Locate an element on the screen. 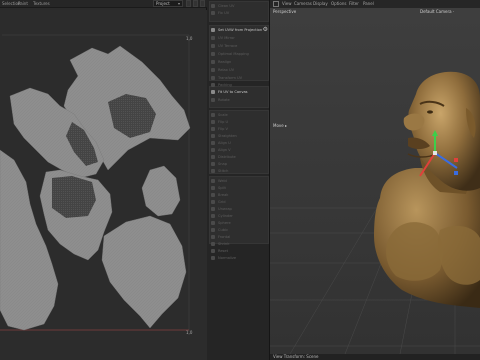  tool-item-label: UV Mirror is located at coordinates (226, 38).